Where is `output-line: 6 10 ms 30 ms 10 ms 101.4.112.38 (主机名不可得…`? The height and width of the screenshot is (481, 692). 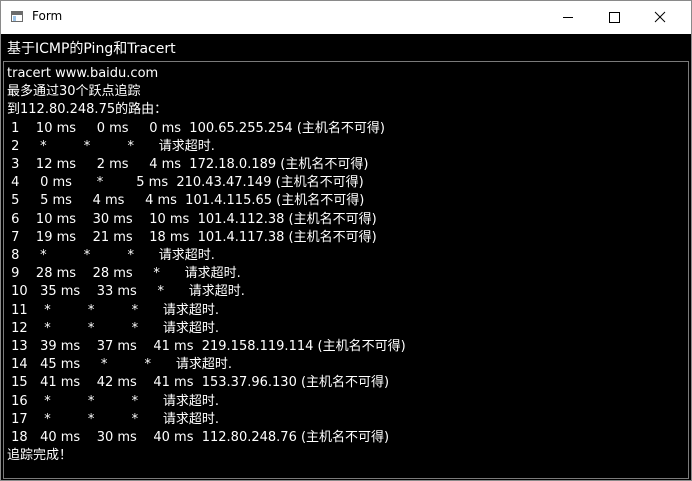
output-line: 6 10 ms 30 ms 10 ms 101.4.112.38 (主机名不可得… is located at coordinates (192, 219).